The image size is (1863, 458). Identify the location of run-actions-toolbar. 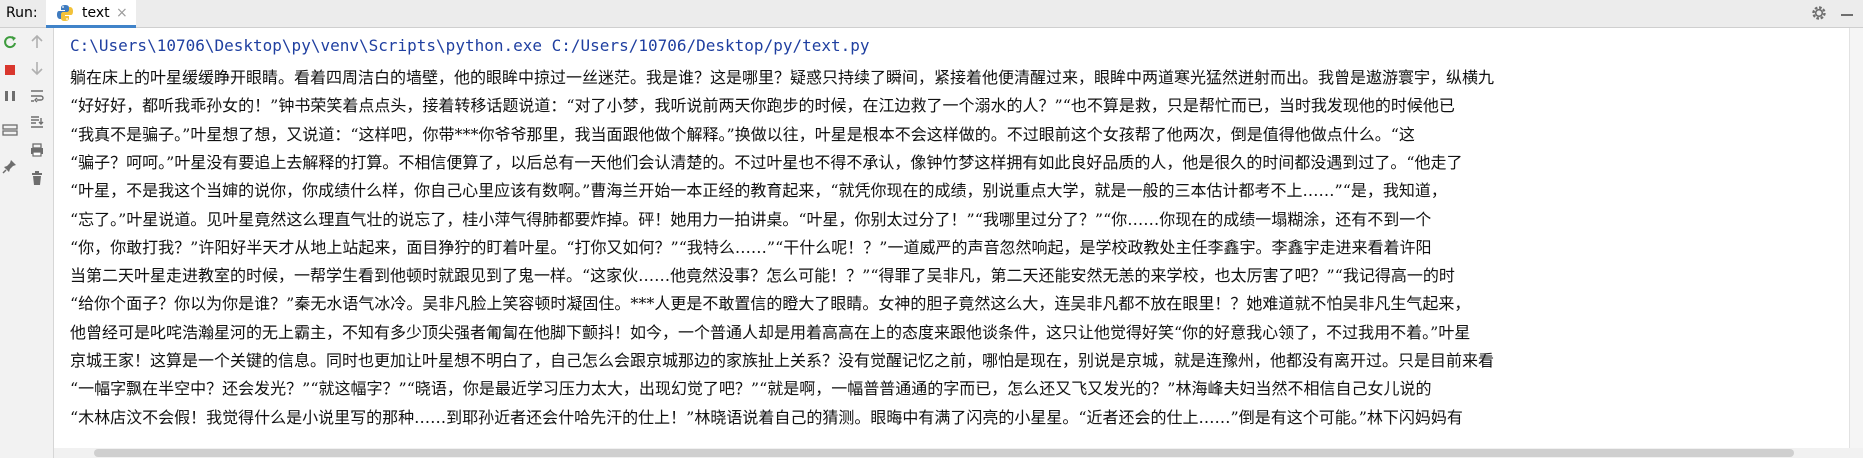
(10, 243).